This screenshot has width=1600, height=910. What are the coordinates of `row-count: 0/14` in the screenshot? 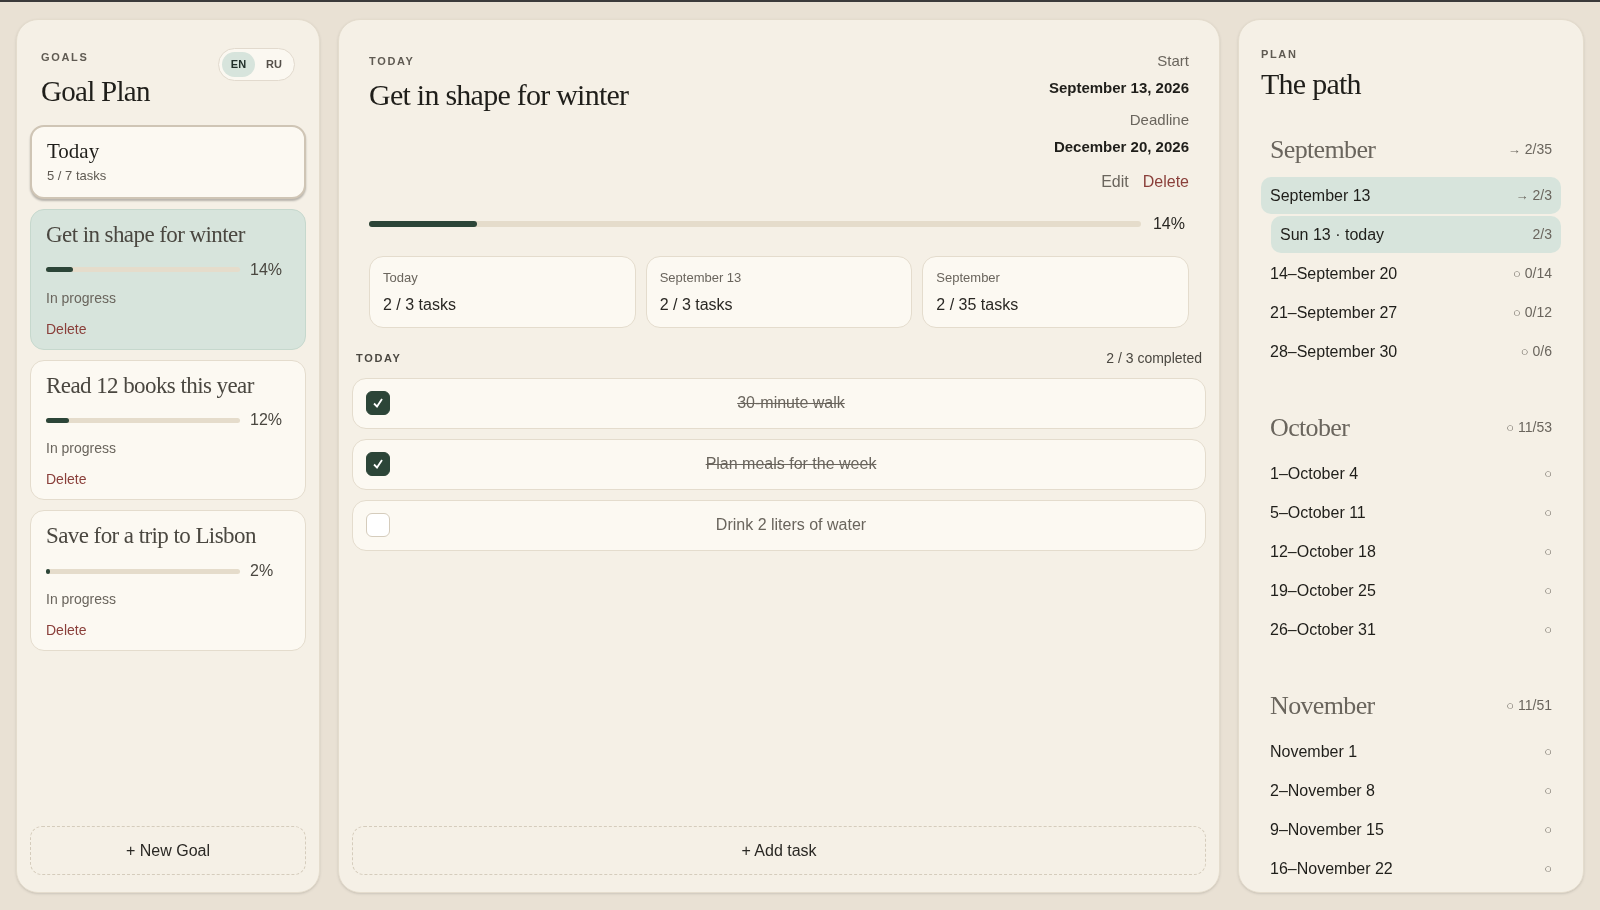 It's located at (1538, 273).